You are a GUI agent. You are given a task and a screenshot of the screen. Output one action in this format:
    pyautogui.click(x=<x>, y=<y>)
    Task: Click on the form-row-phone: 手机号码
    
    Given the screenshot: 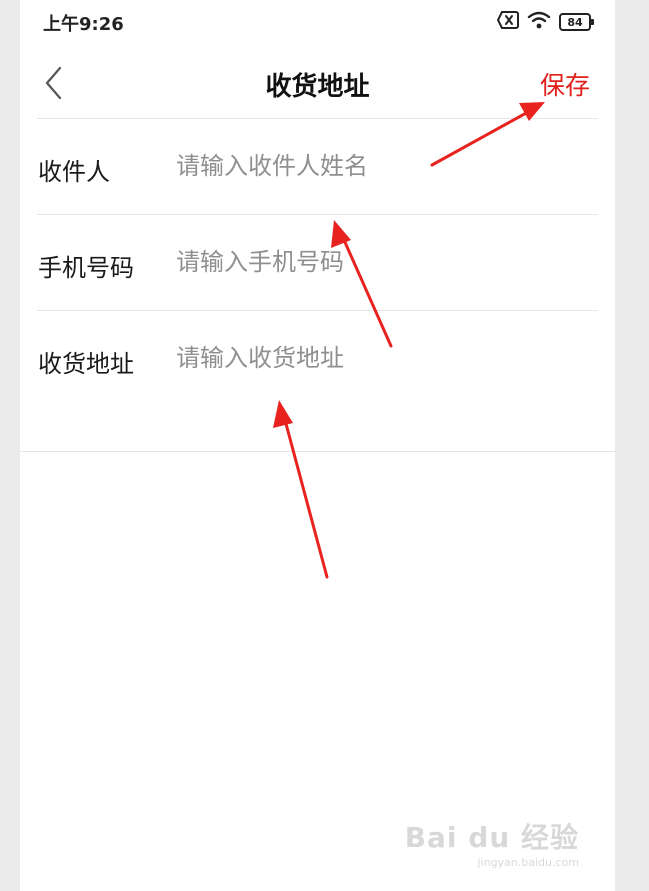 What is the action you would take?
    pyautogui.click(x=317, y=263)
    